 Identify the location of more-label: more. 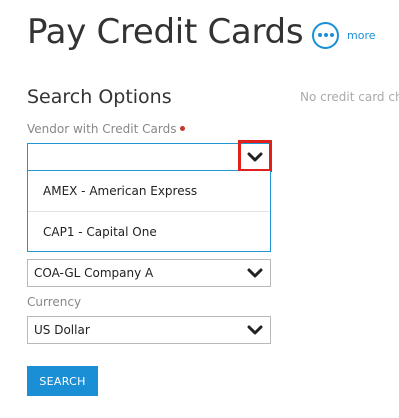
(361, 35).